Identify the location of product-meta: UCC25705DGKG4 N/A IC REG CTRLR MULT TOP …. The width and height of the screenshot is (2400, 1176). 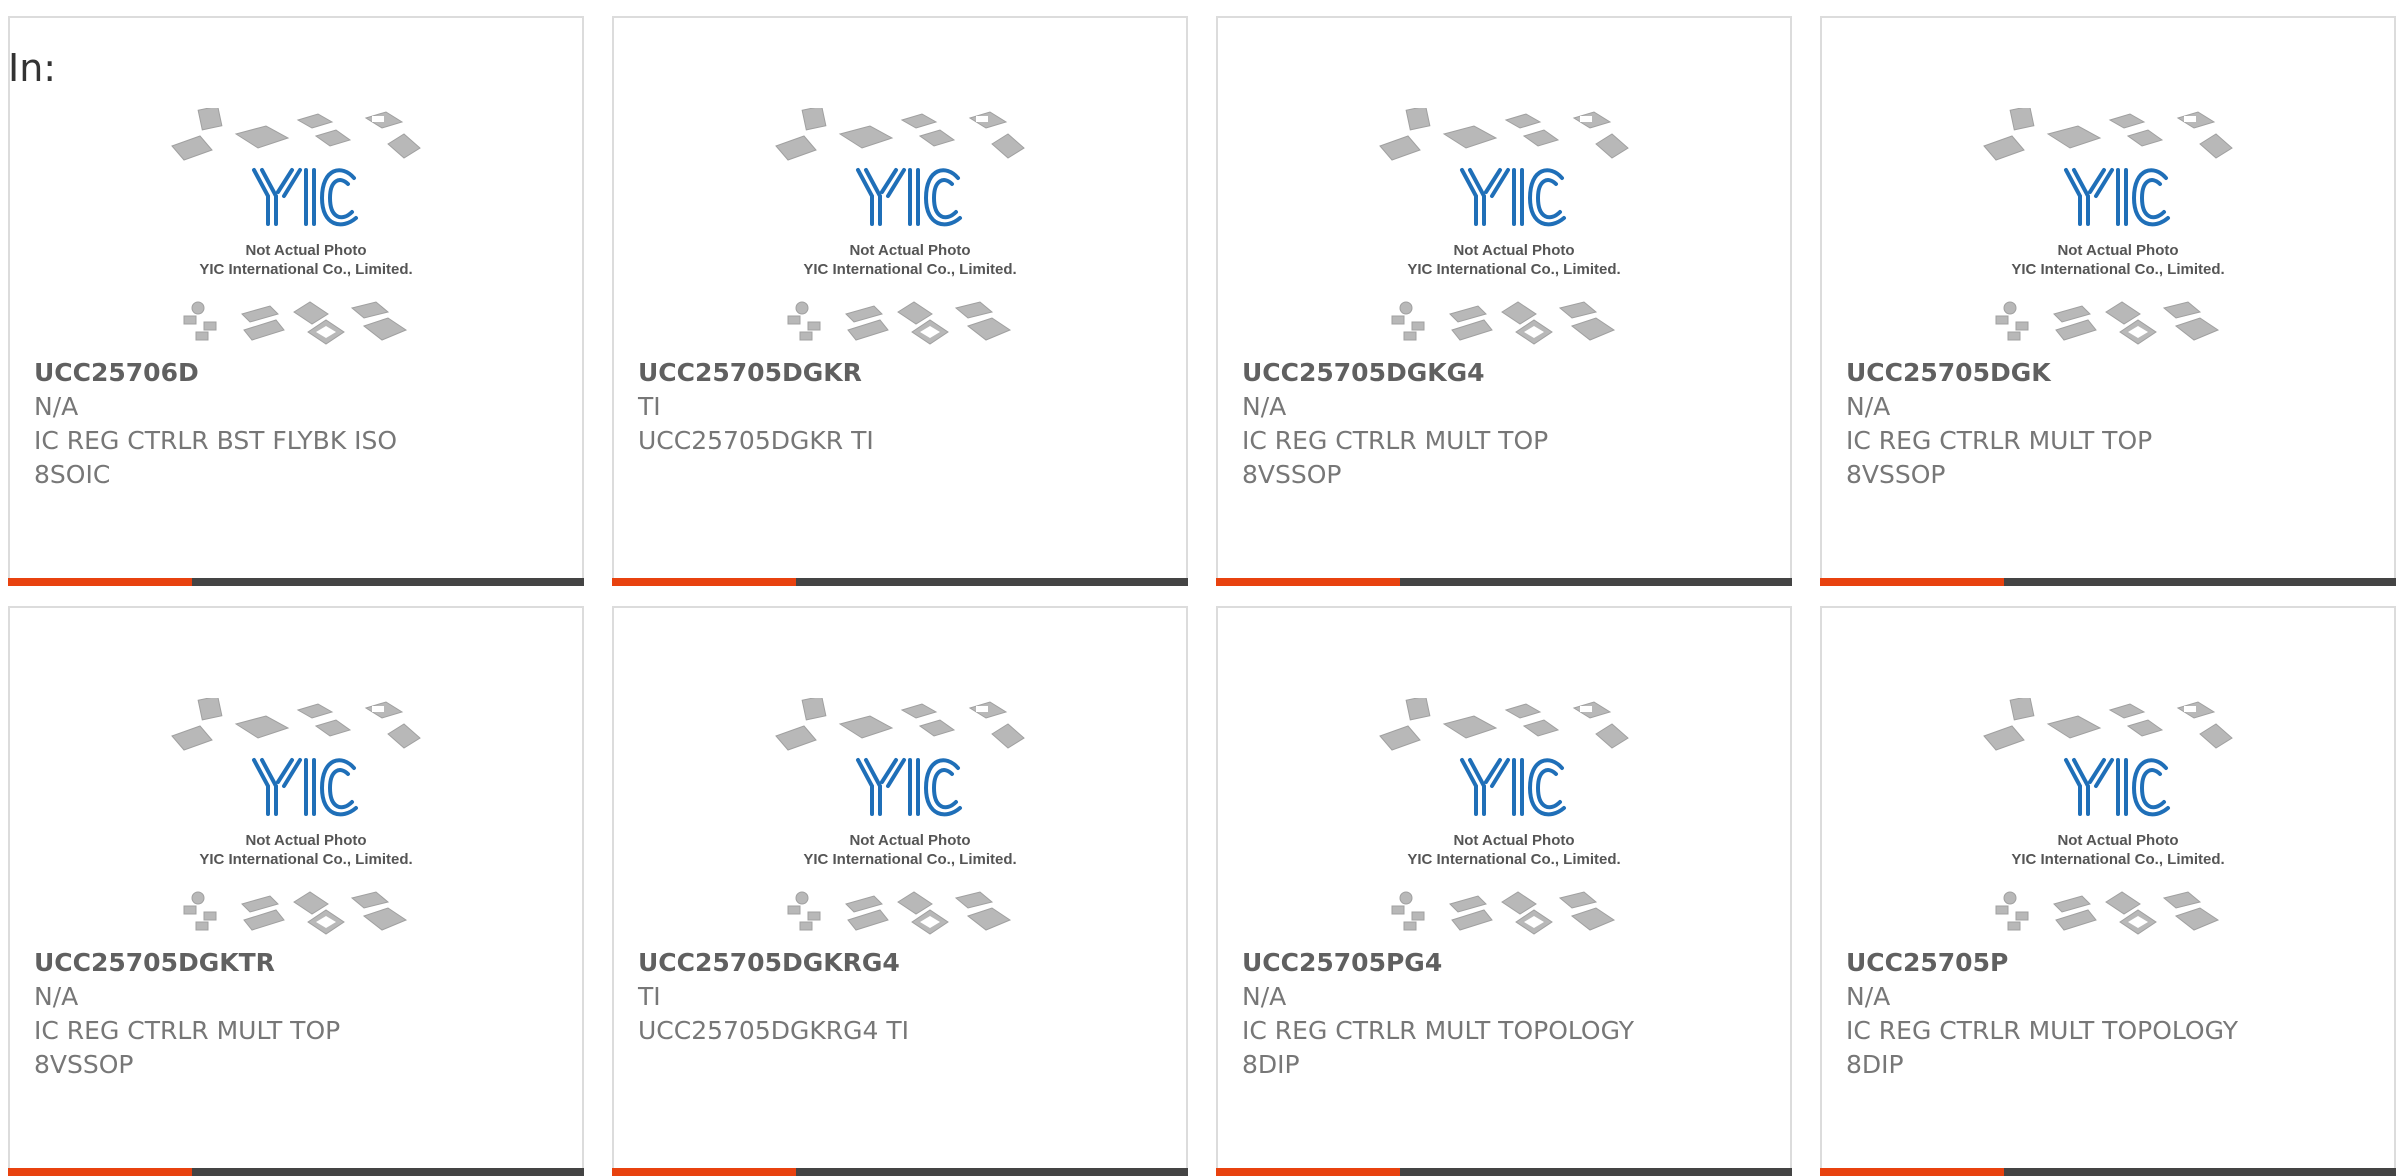
(1510, 424).